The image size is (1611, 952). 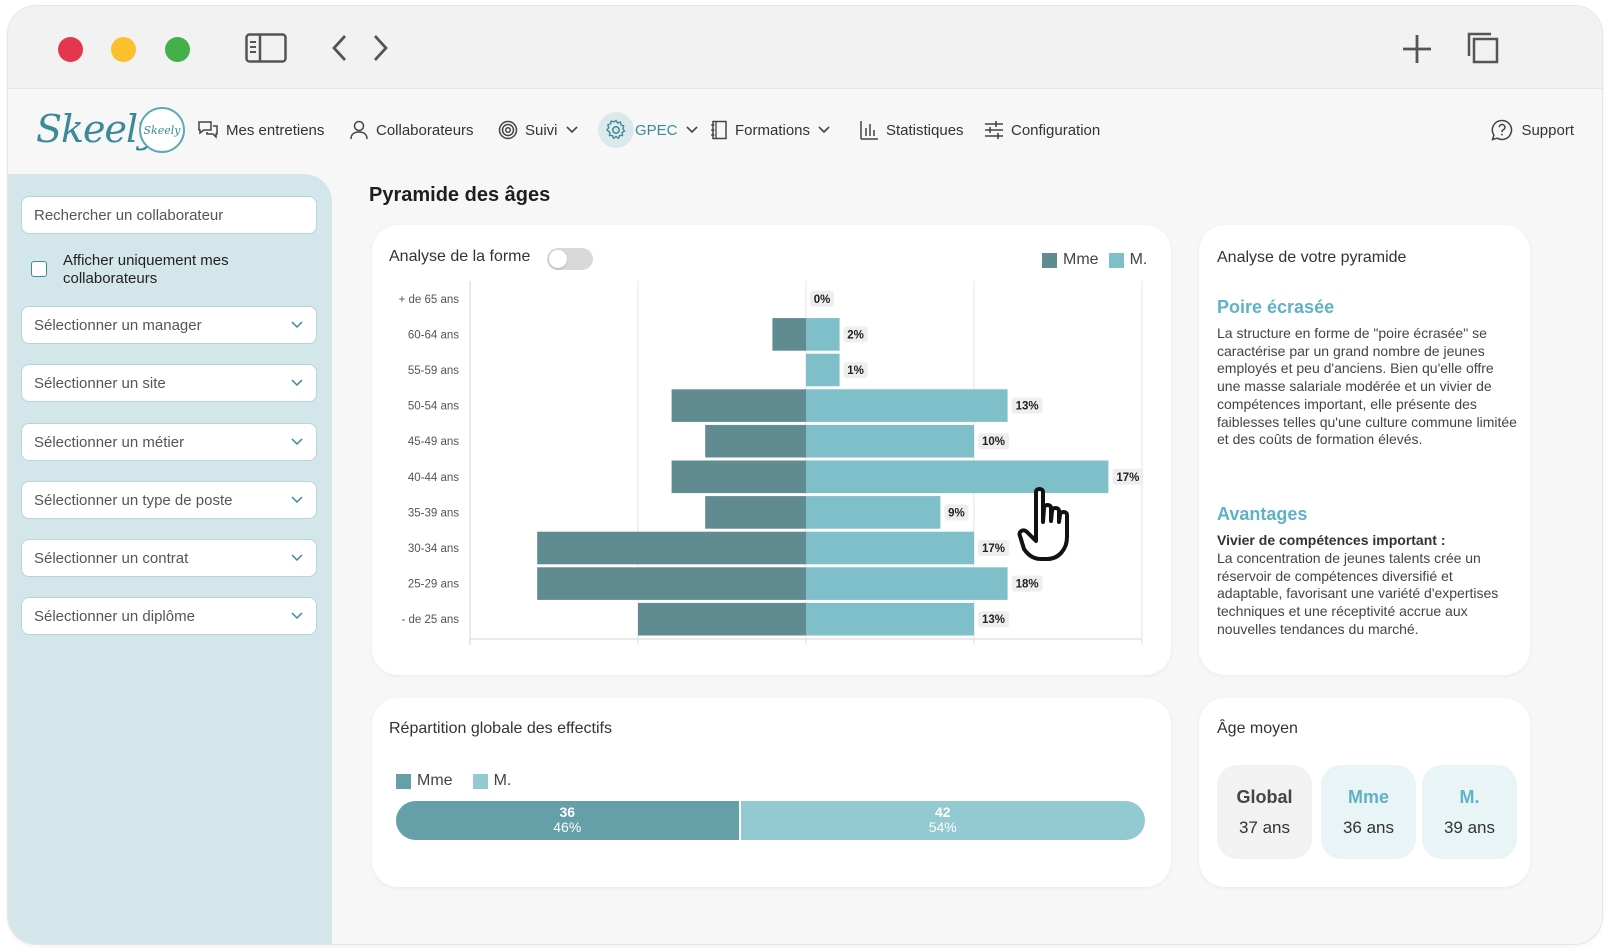 I want to click on select-value: Sélectionner un diplôme, so click(x=114, y=616).